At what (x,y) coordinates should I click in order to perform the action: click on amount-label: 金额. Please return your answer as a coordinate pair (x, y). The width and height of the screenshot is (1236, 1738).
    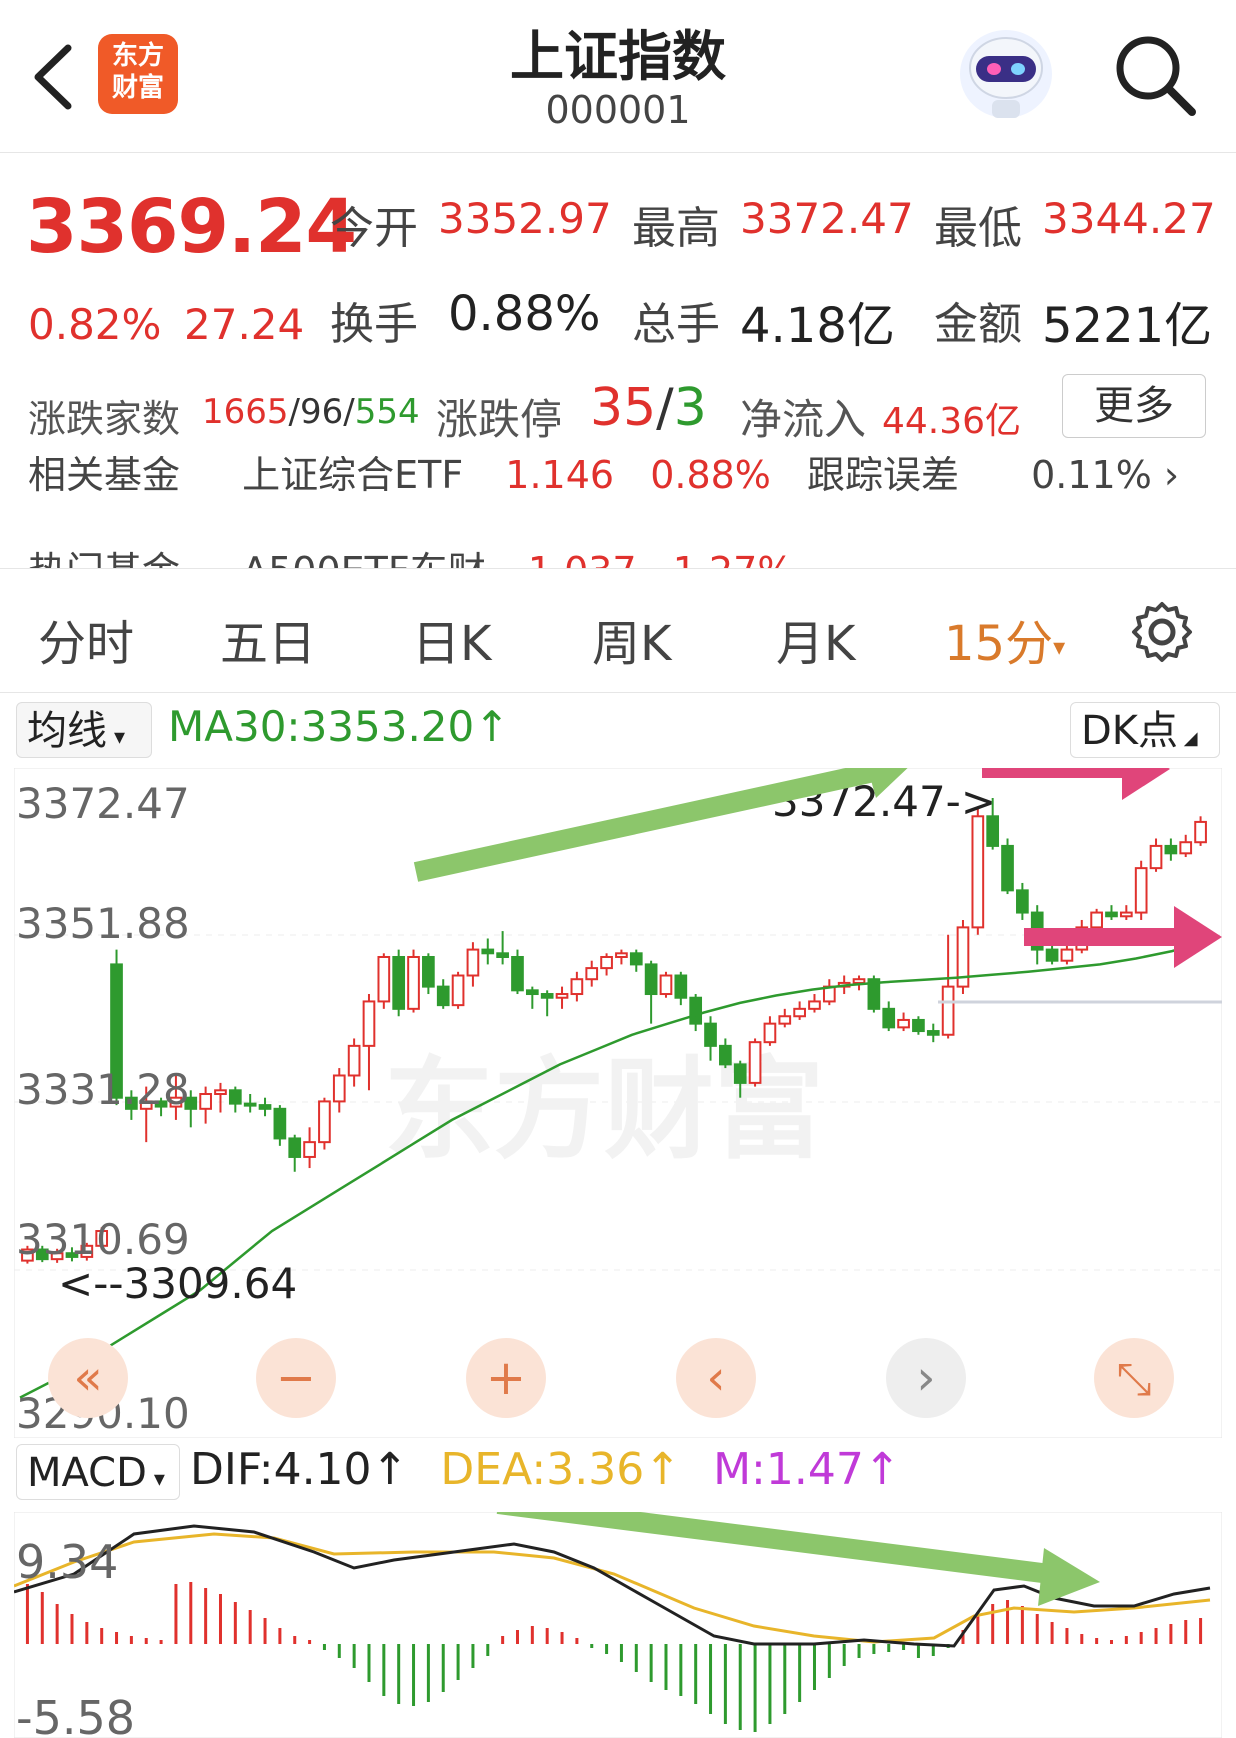
    Looking at the image, I should click on (978, 324).